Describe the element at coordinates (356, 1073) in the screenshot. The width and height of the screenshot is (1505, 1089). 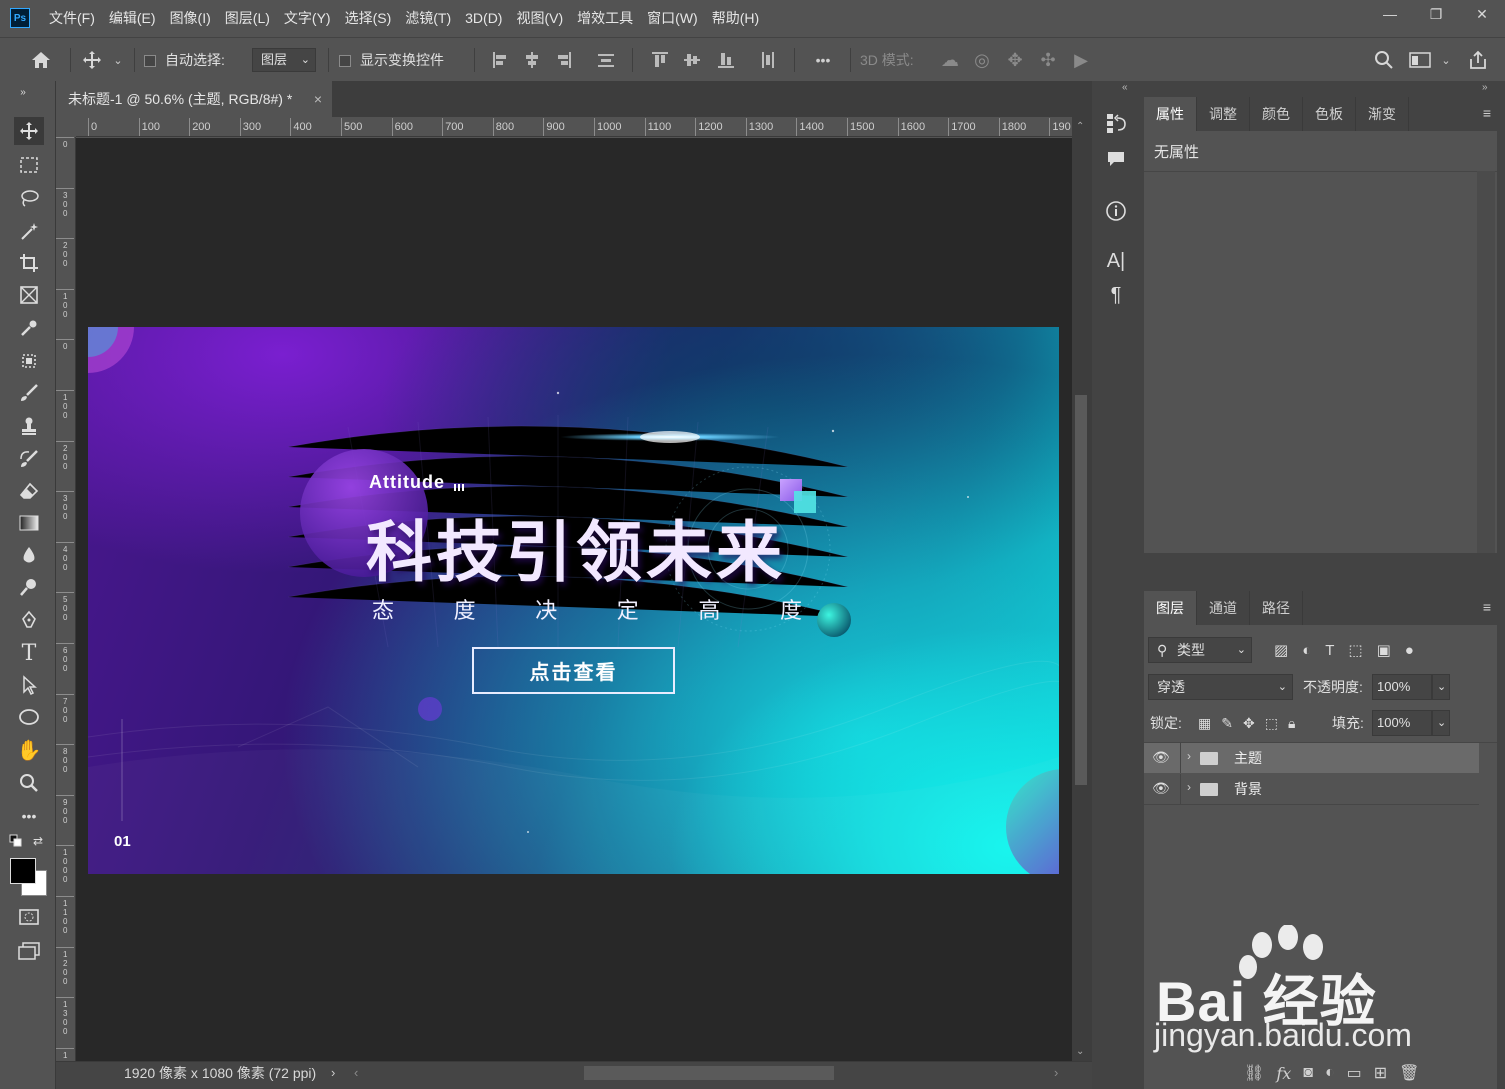
I see `scroll-left-icon: ‹` at that location.